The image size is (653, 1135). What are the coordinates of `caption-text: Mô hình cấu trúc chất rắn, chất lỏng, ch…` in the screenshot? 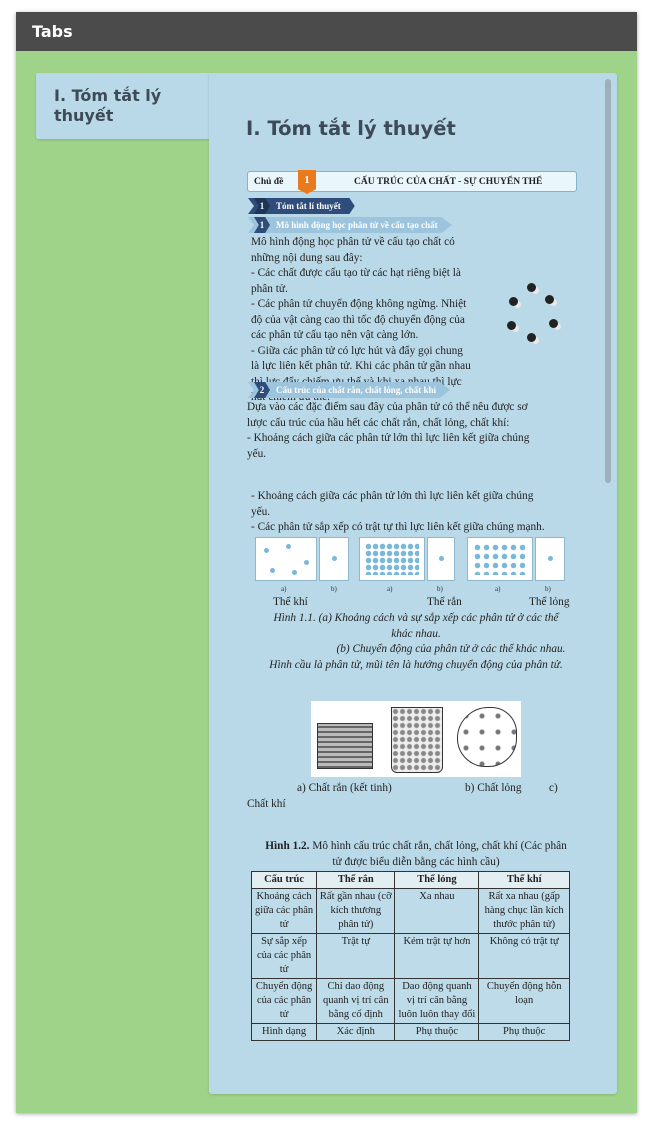 It's located at (439, 846).